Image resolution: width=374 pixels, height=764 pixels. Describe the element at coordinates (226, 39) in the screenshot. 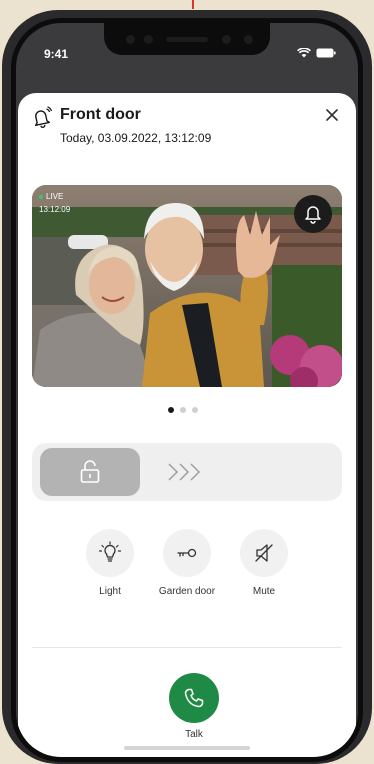

I see `notch-camera` at that location.